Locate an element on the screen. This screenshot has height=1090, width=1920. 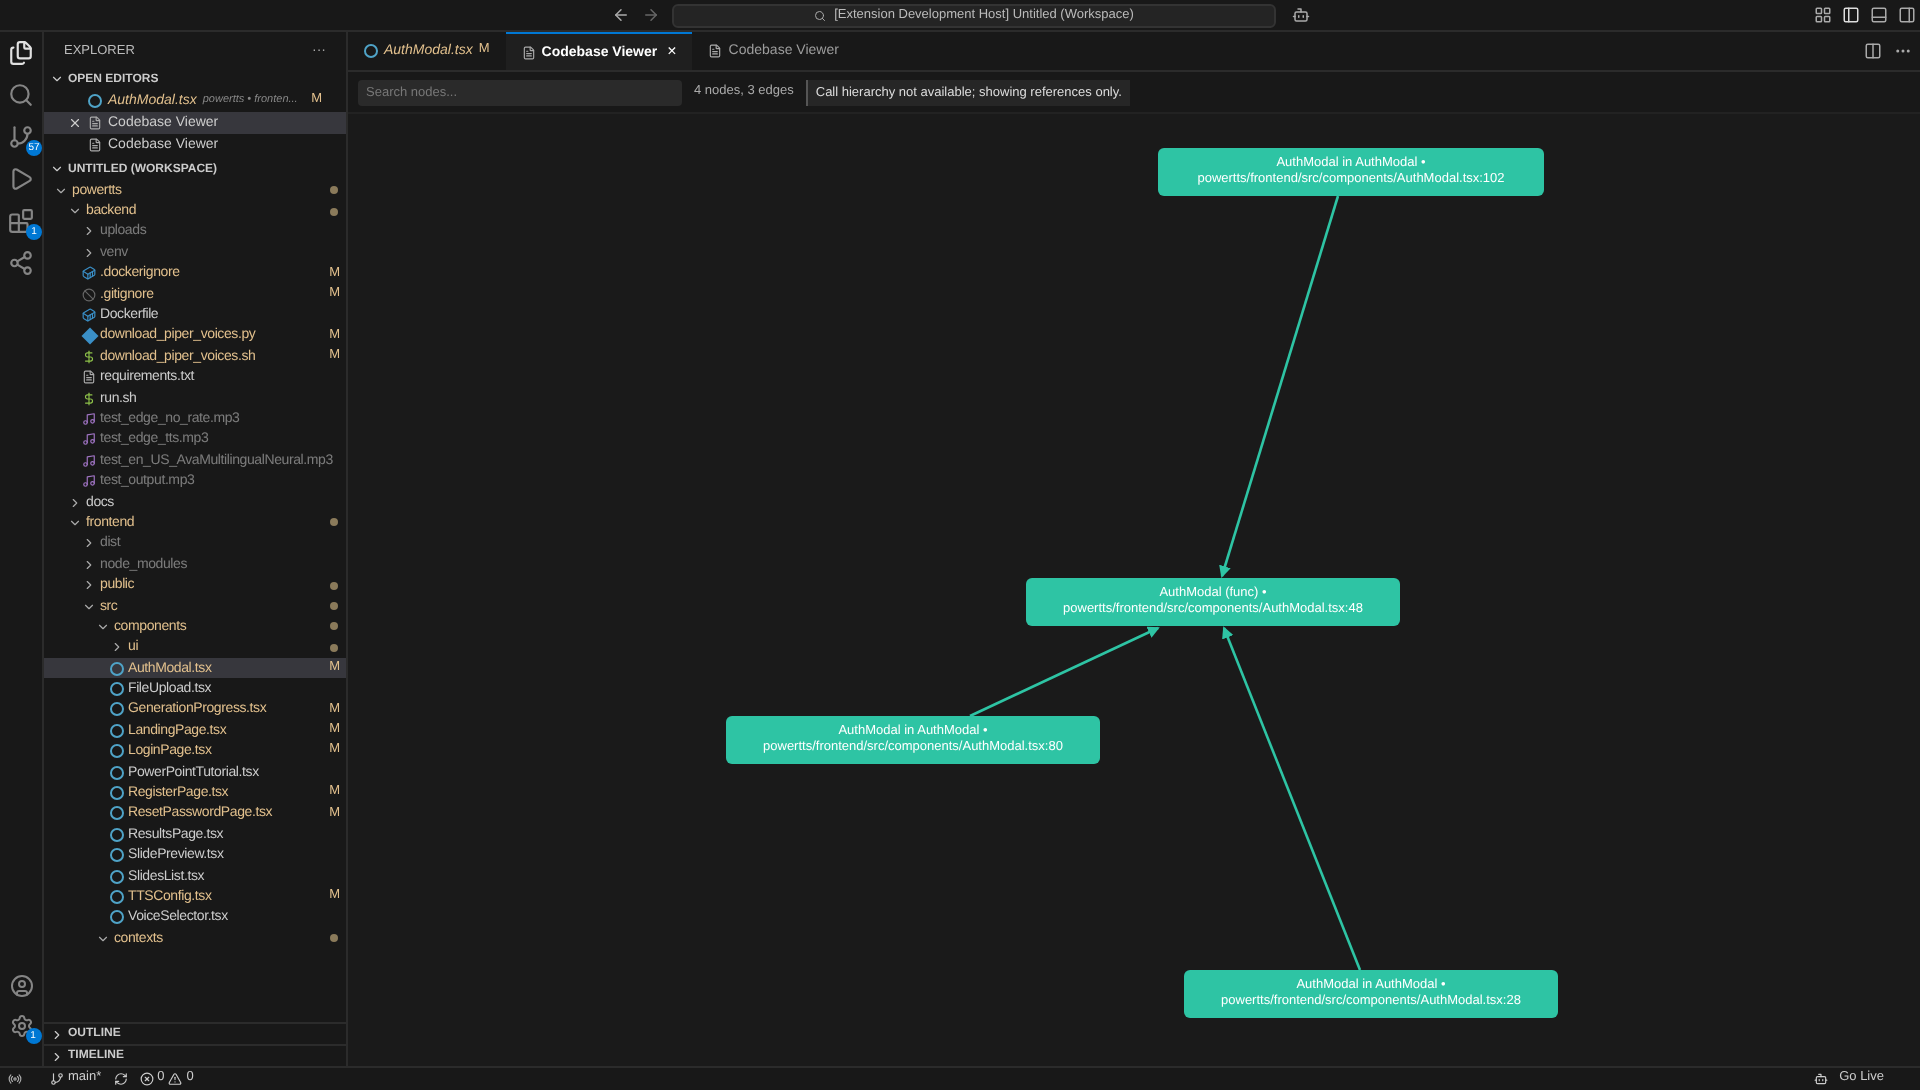
layout-icon is located at coordinates (1823, 15).